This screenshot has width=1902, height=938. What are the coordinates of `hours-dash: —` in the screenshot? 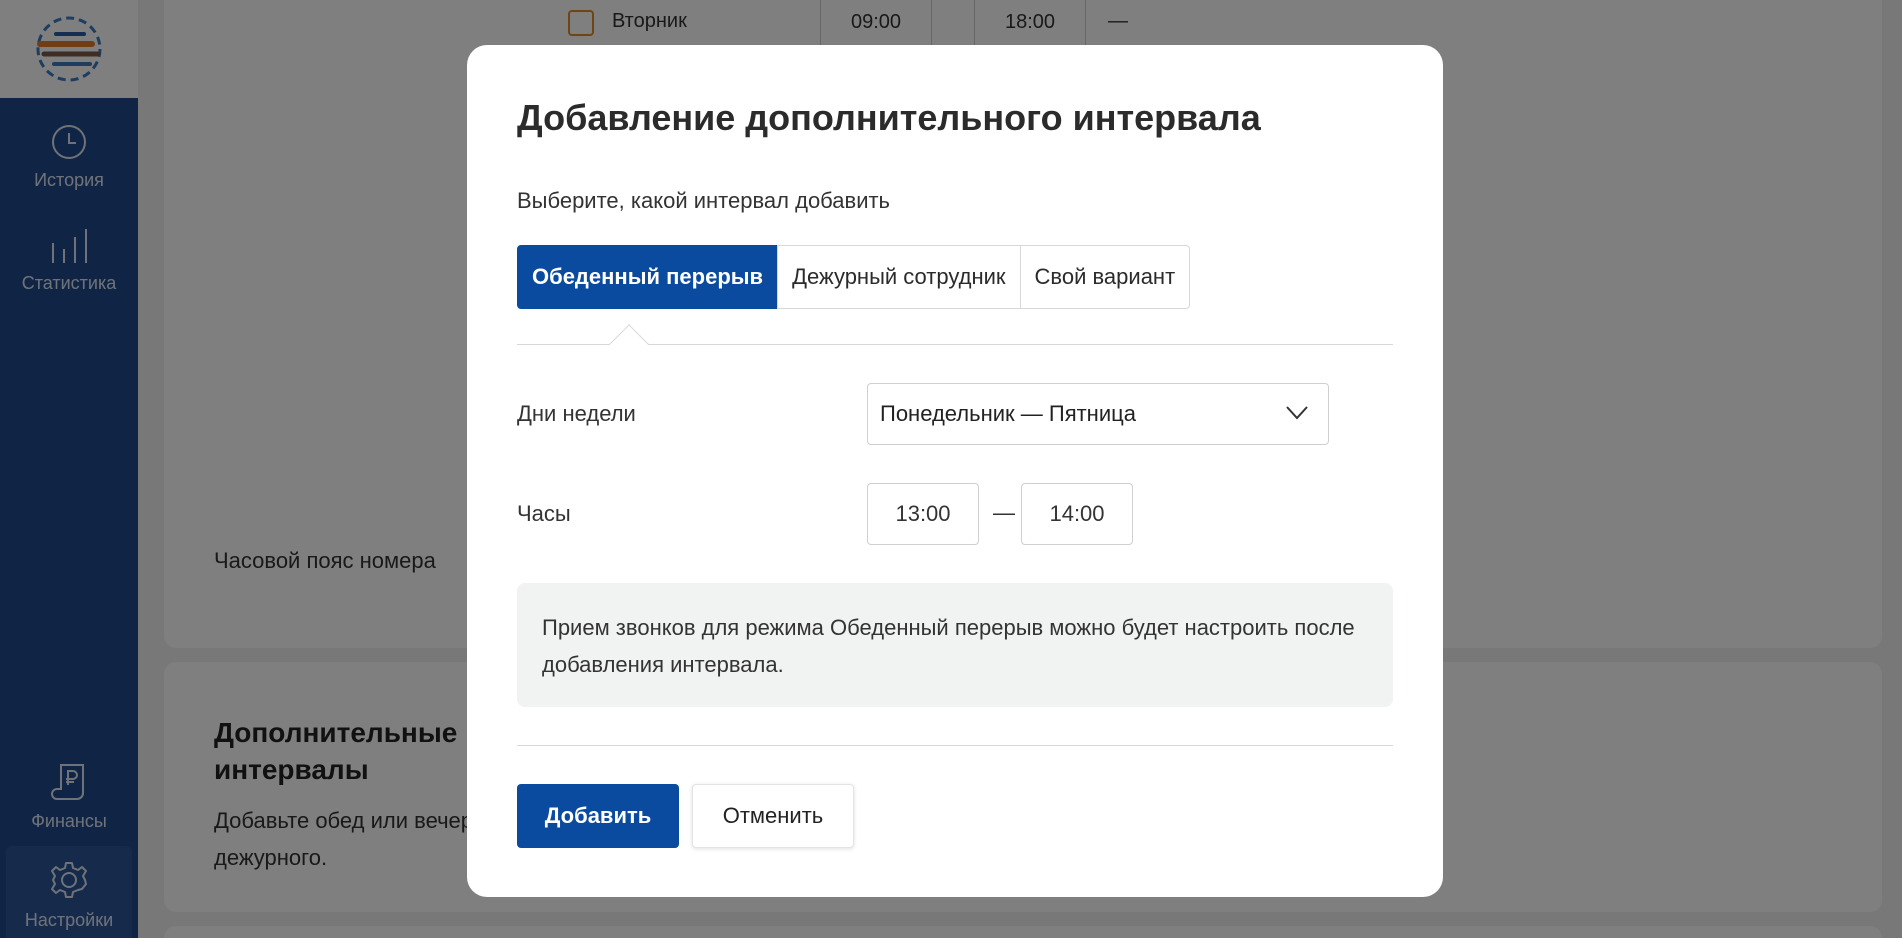 It's located at (1004, 512).